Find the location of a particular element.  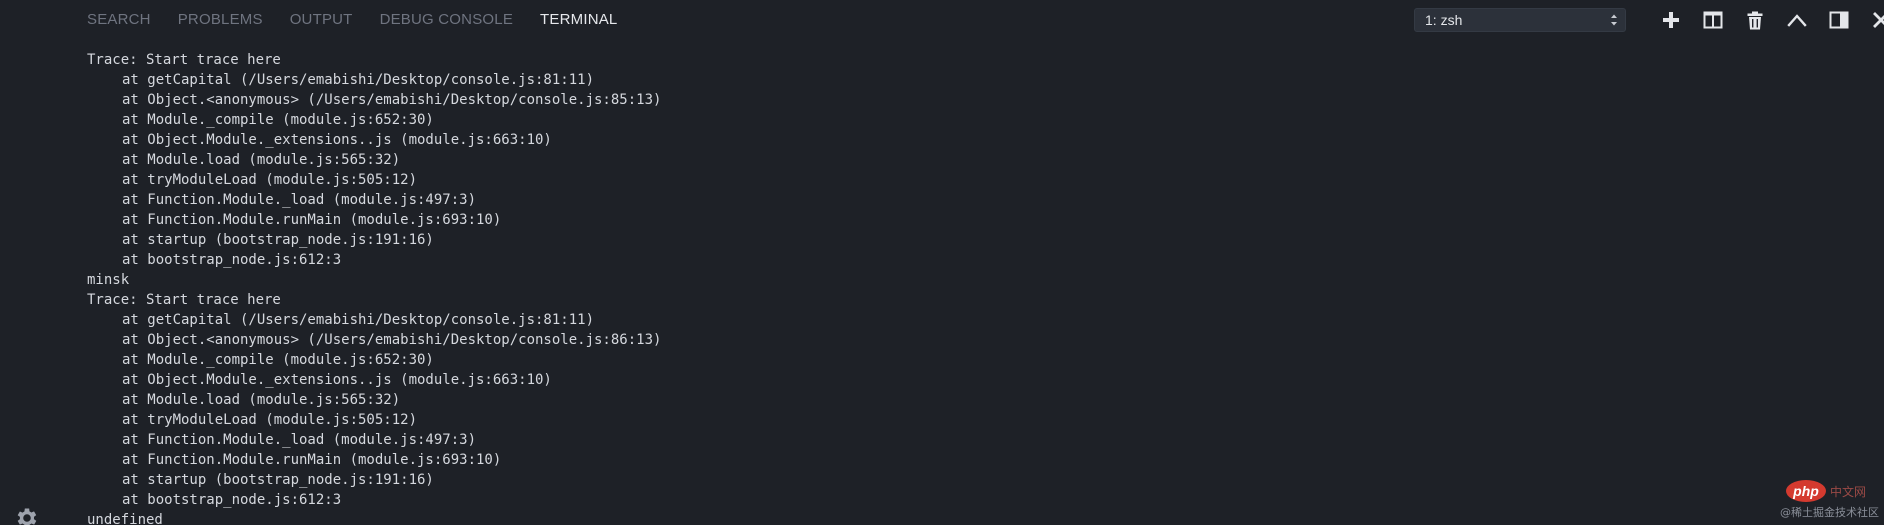

tab-search: SEARCH is located at coordinates (119, 20).